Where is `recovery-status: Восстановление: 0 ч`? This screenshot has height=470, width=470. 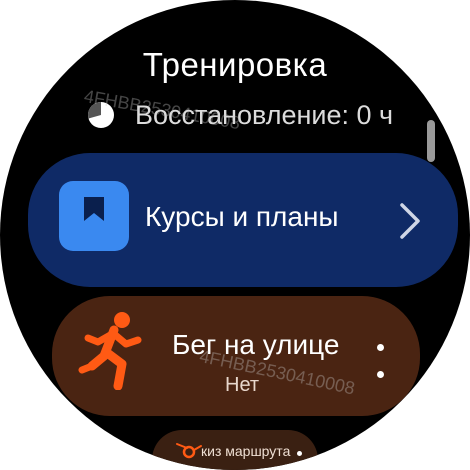
recovery-status: Восстановление: 0 ч is located at coordinates (239, 115).